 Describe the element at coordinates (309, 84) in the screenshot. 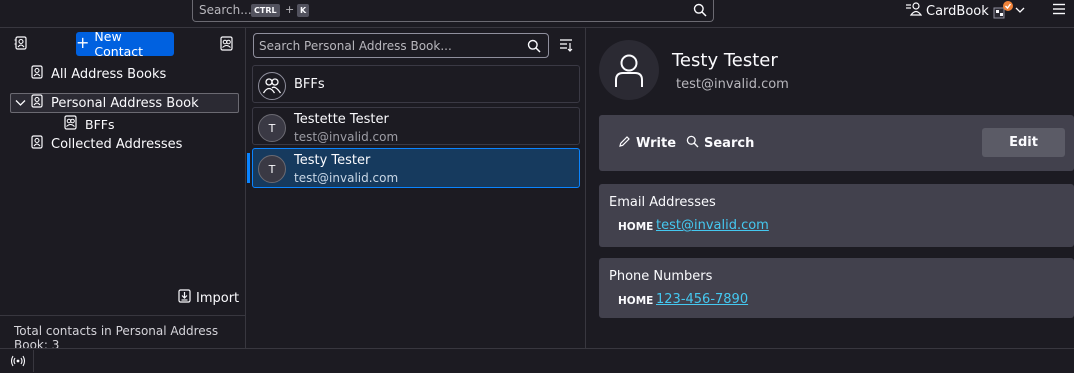

I see `list-item-name: BFFs` at that location.